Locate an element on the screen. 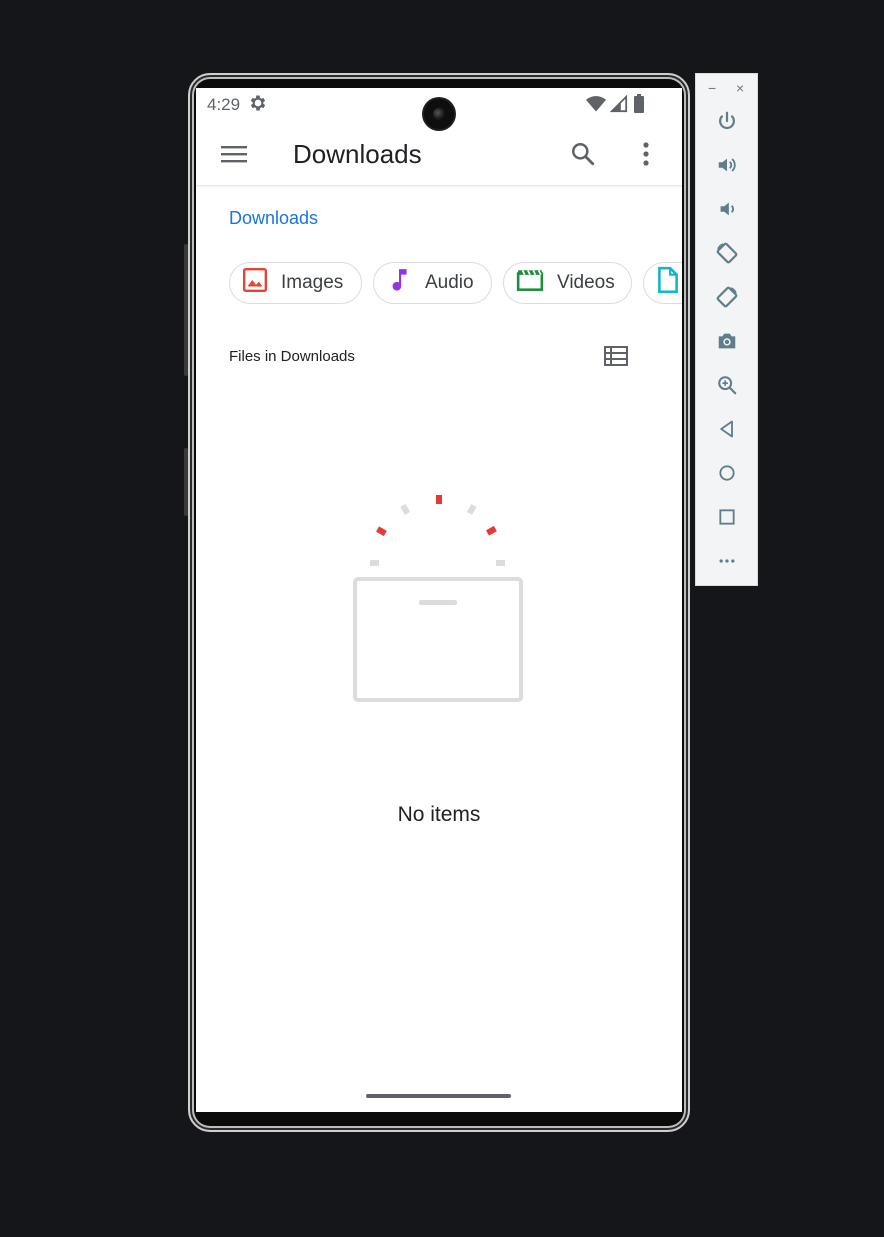  hamburger-menu-icon is located at coordinates (234, 154).